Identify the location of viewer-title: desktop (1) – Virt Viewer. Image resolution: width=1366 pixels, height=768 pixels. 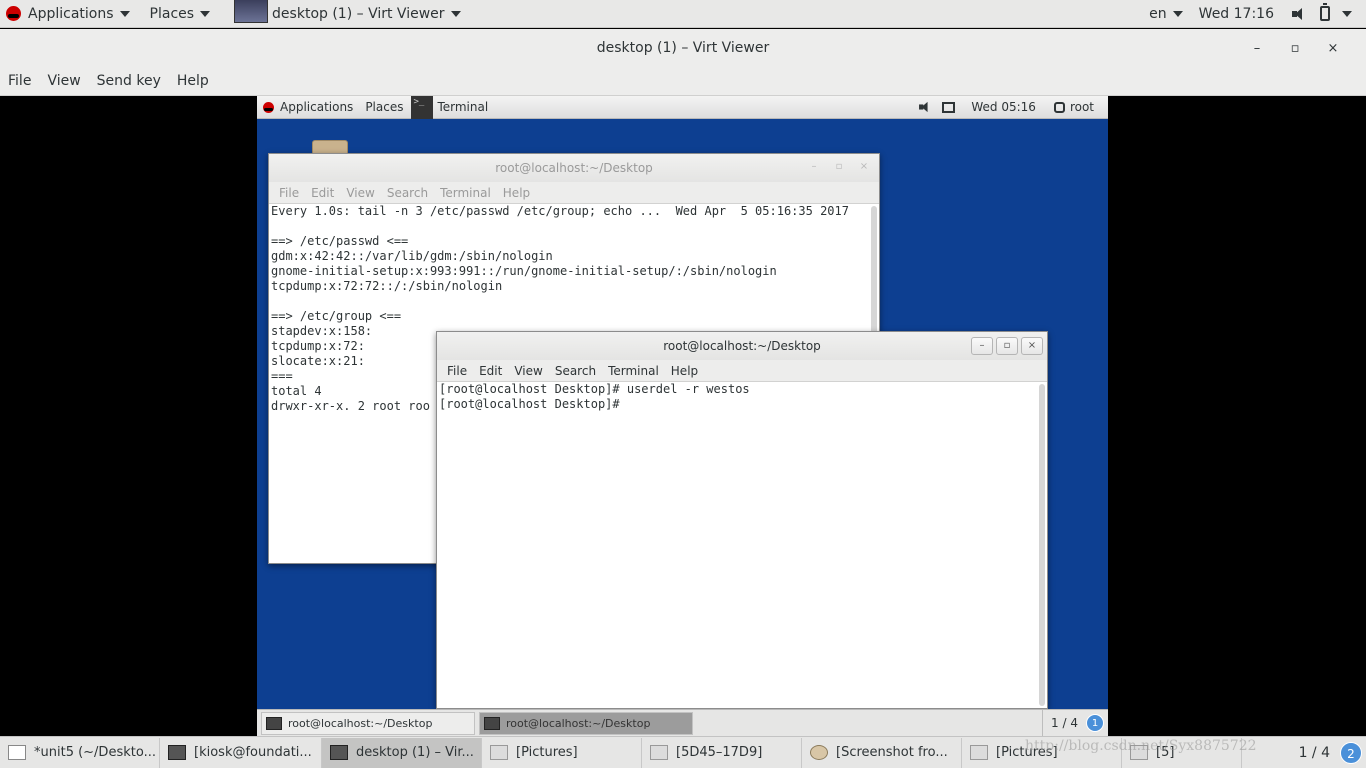
(683, 48).